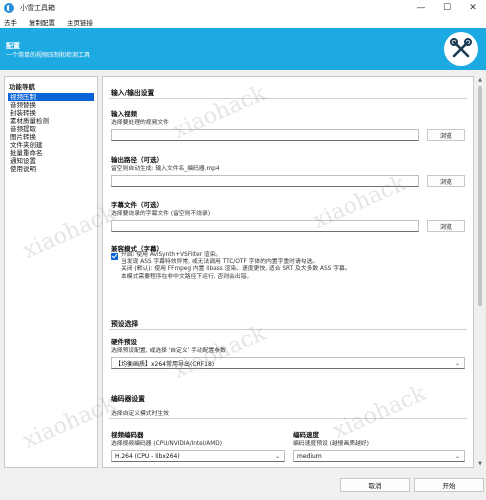 The width and height of the screenshot is (486, 500). What do you see at coordinates (37, 8) in the screenshot?
I see `window-title: 小雪工具箱` at bounding box center [37, 8].